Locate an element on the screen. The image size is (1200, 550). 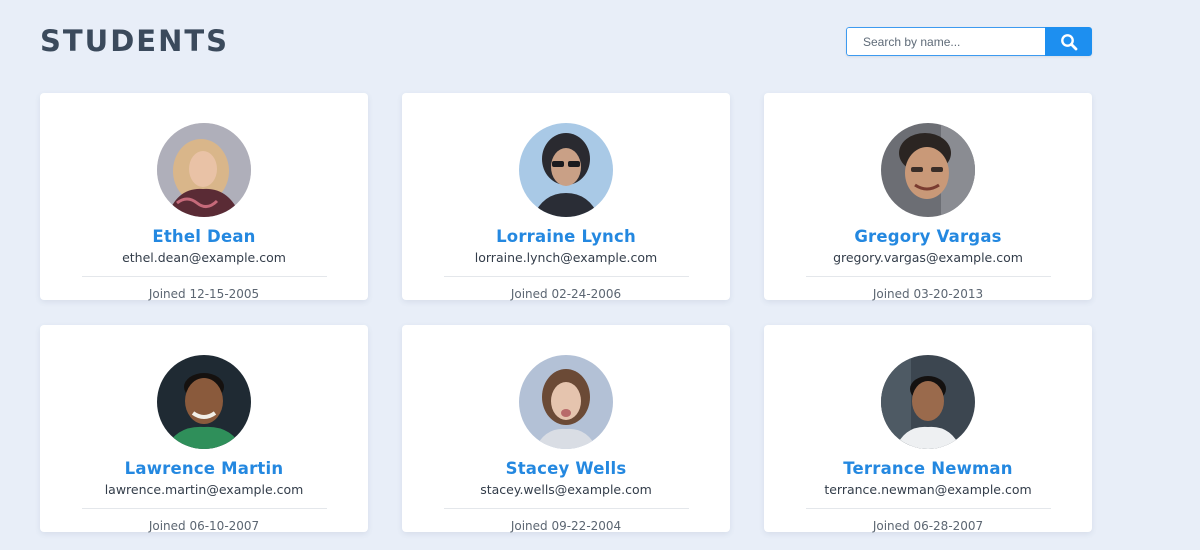
student-name: Terrance Newman is located at coordinates (928, 469).